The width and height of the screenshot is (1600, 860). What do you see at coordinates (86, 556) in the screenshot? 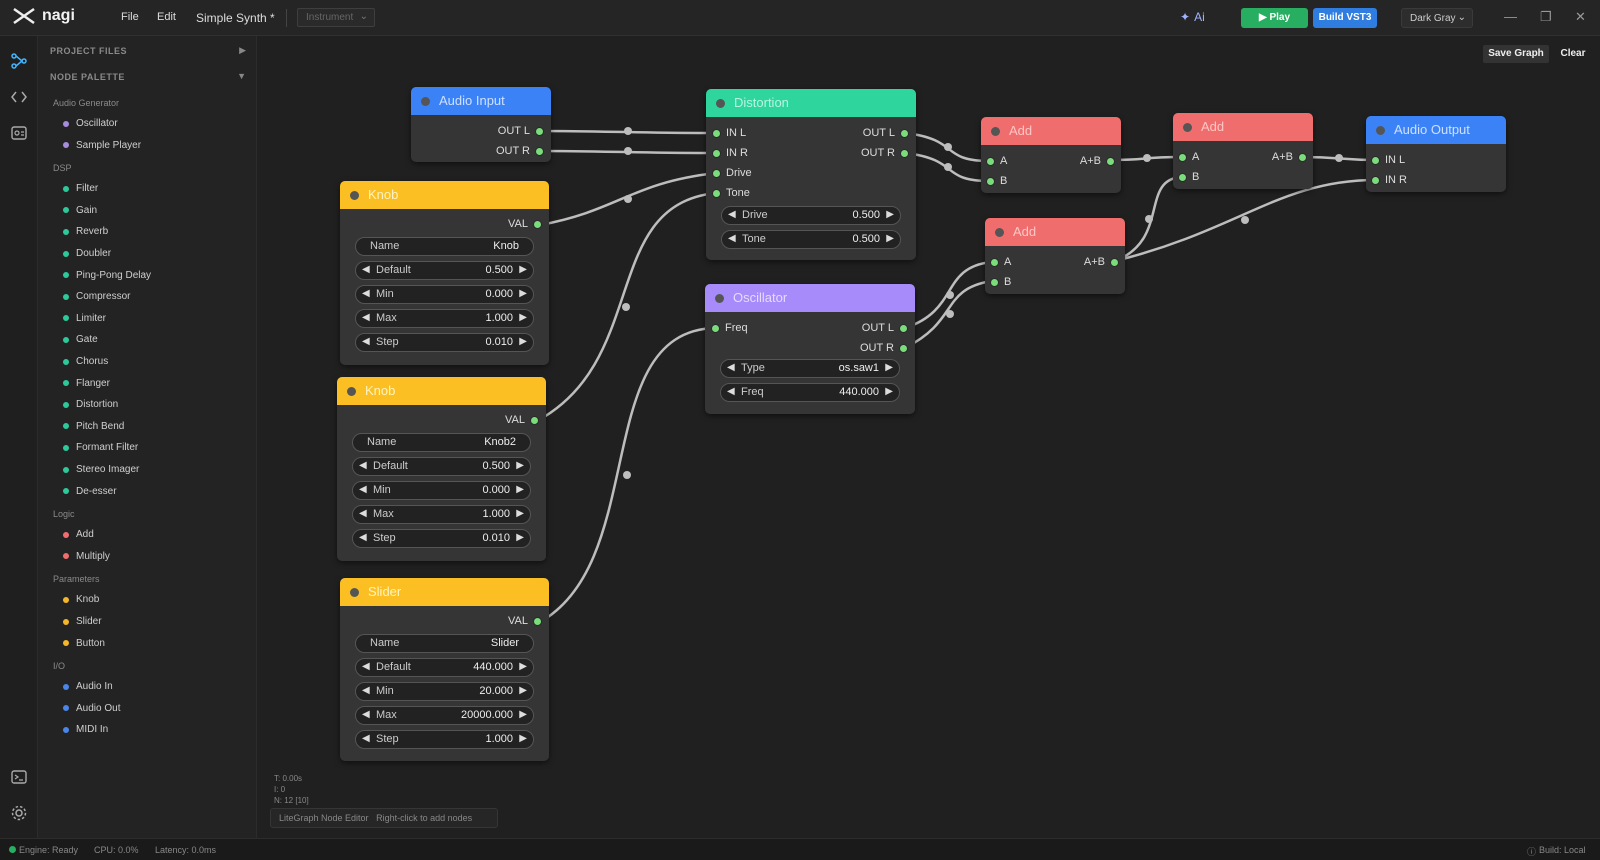
I see `palette-item: Multiply` at bounding box center [86, 556].